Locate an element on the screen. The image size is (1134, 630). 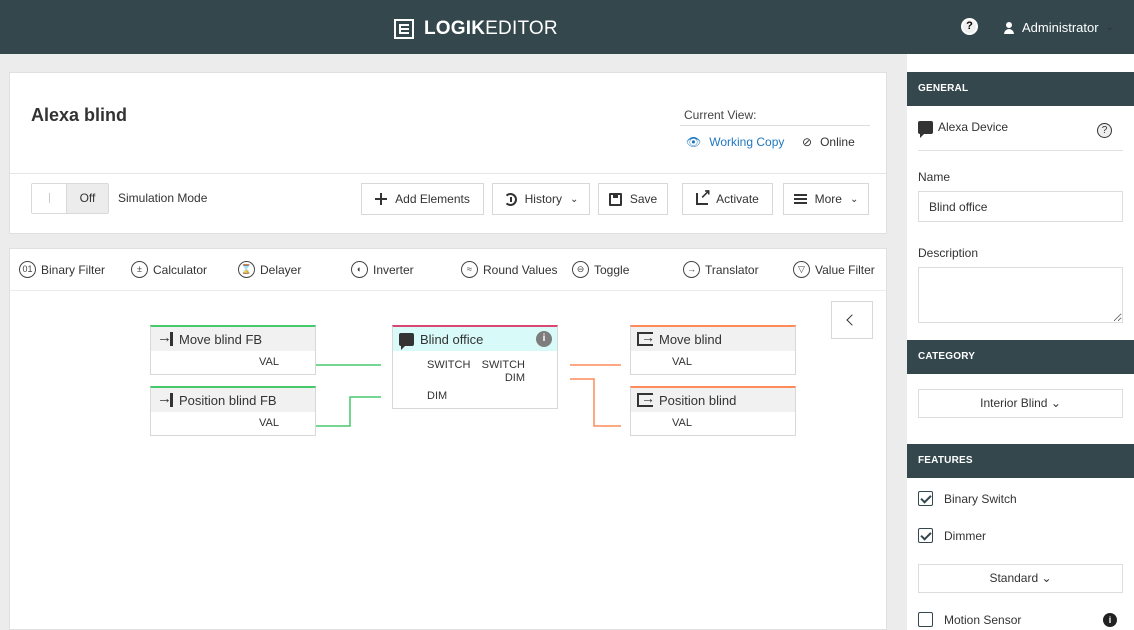
category-section-header: CATEGORY is located at coordinates (1020, 357).